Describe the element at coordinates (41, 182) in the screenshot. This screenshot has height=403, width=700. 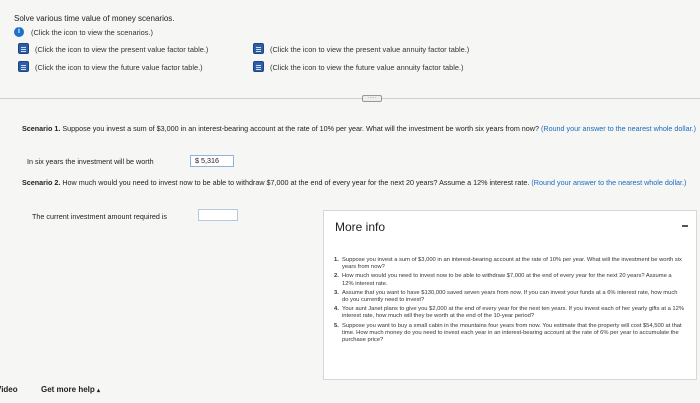
I see `scenario-2-label: Scenario 2.` at that location.